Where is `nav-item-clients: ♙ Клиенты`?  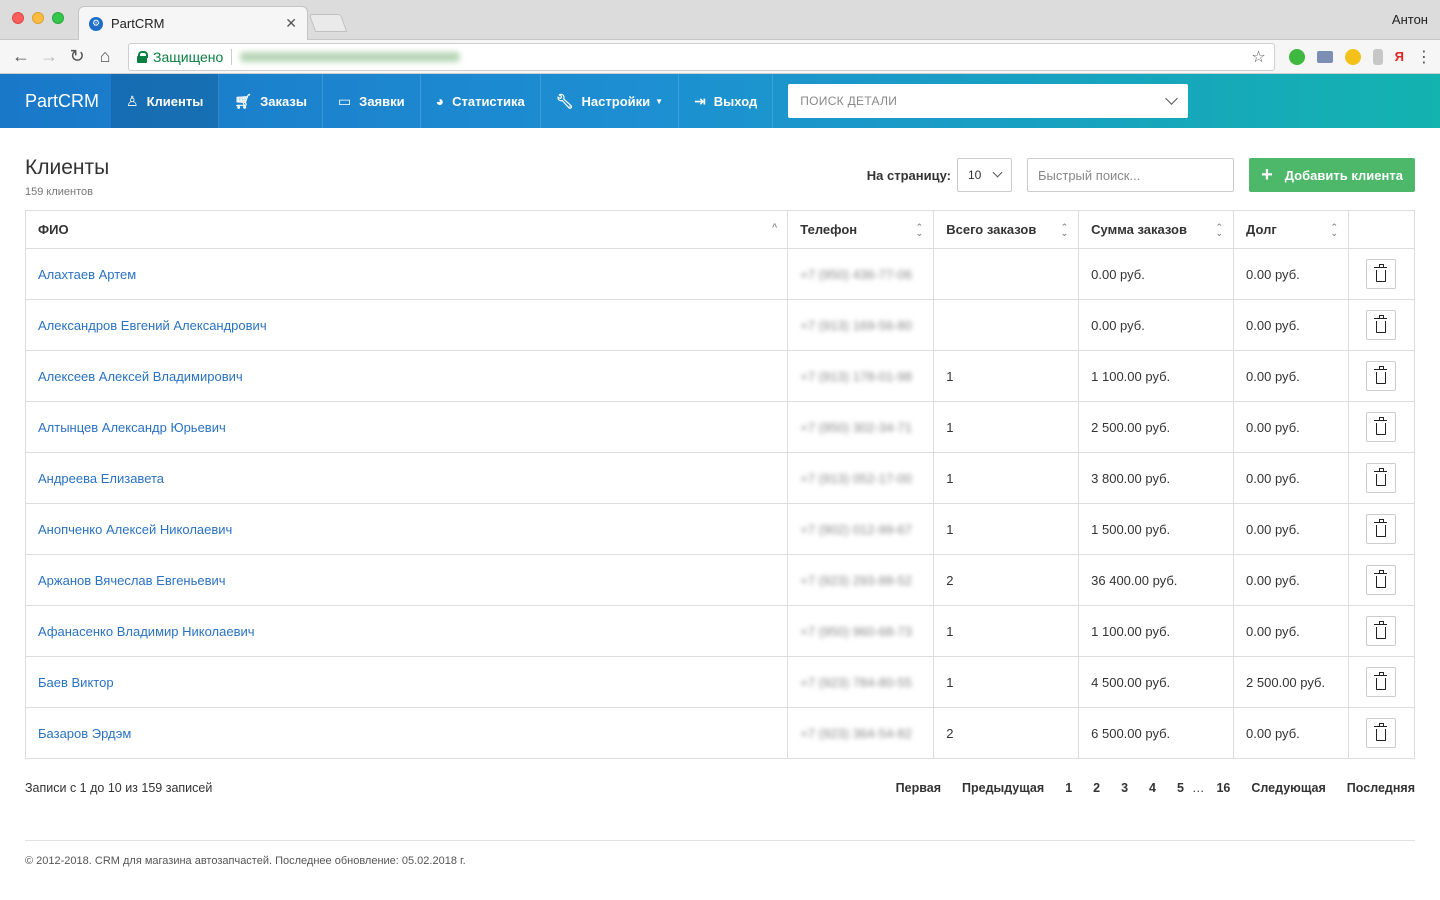 nav-item-clients: ♙ Клиенты is located at coordinates (165, 101).